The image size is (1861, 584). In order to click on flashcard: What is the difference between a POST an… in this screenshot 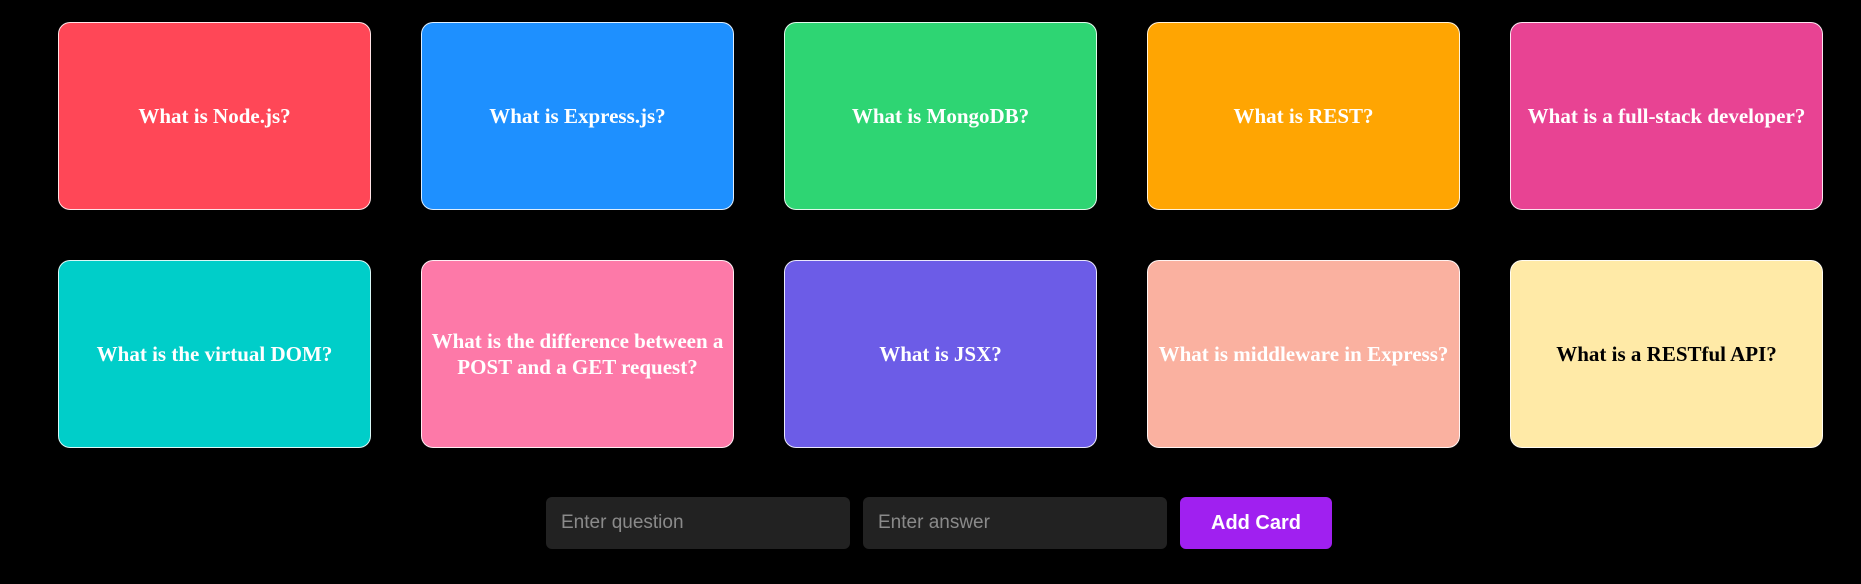, I will do `click(577, 354)`.